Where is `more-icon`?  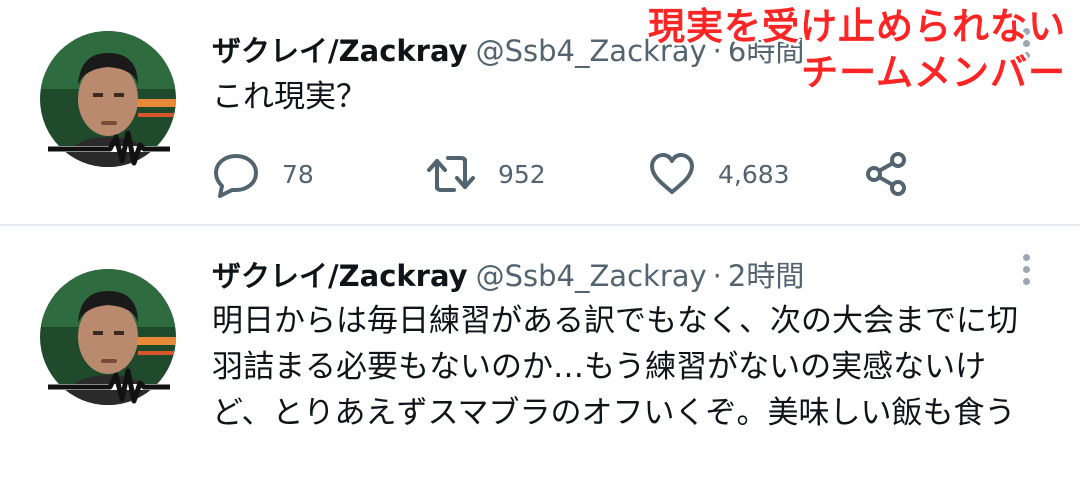
more-icon is located at coordinates (1026, 274).